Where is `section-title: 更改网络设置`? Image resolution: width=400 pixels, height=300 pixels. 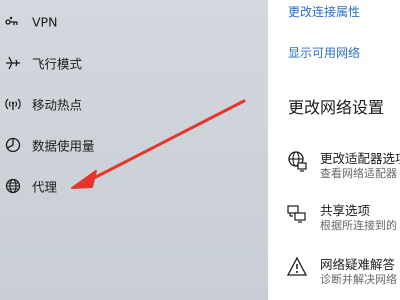
section-title: 更改网络设置 is located at coordinates (336, 107).